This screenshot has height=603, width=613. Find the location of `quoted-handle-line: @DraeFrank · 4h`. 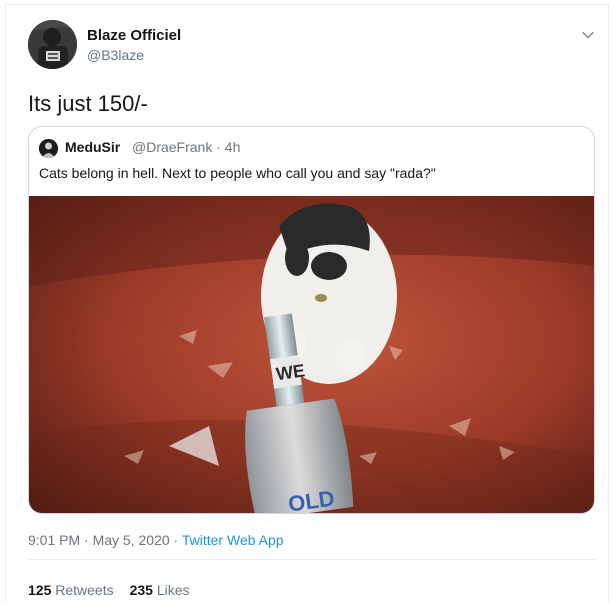

quoted-handle-line: @DraeFrank · 4h is located at coordinates (186, 147).